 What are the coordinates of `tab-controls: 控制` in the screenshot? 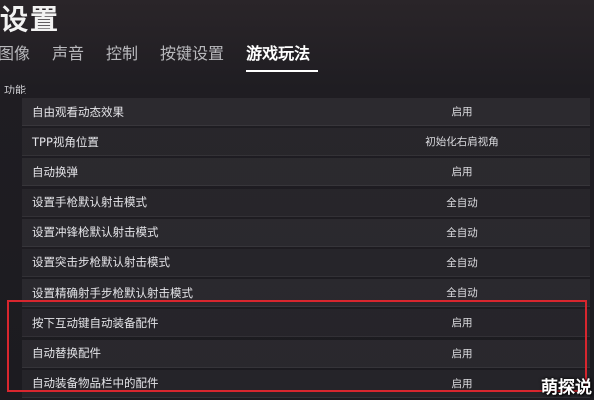 It's located at (126, 55).